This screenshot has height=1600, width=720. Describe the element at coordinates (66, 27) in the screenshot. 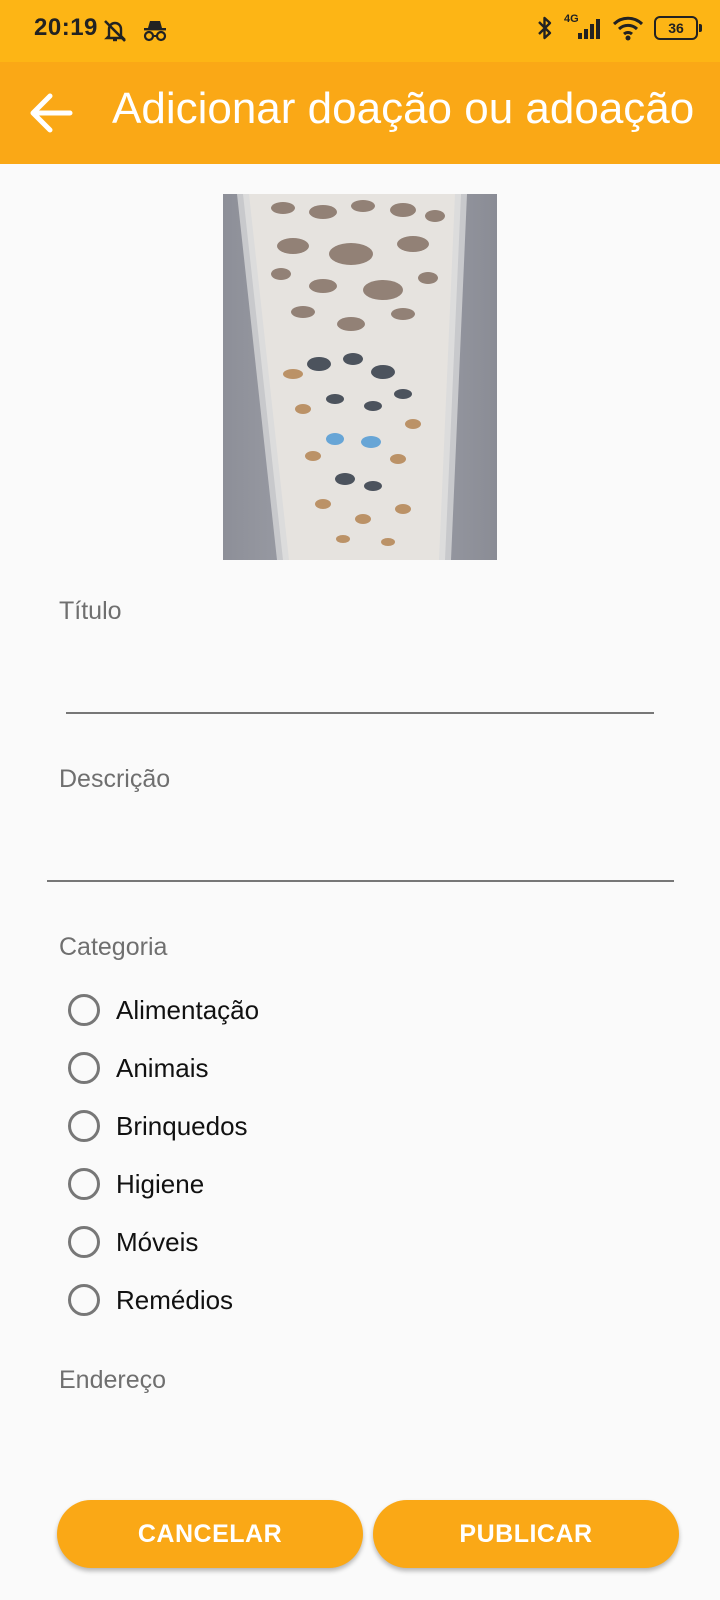

I see `status-time: 20:19` at that location.